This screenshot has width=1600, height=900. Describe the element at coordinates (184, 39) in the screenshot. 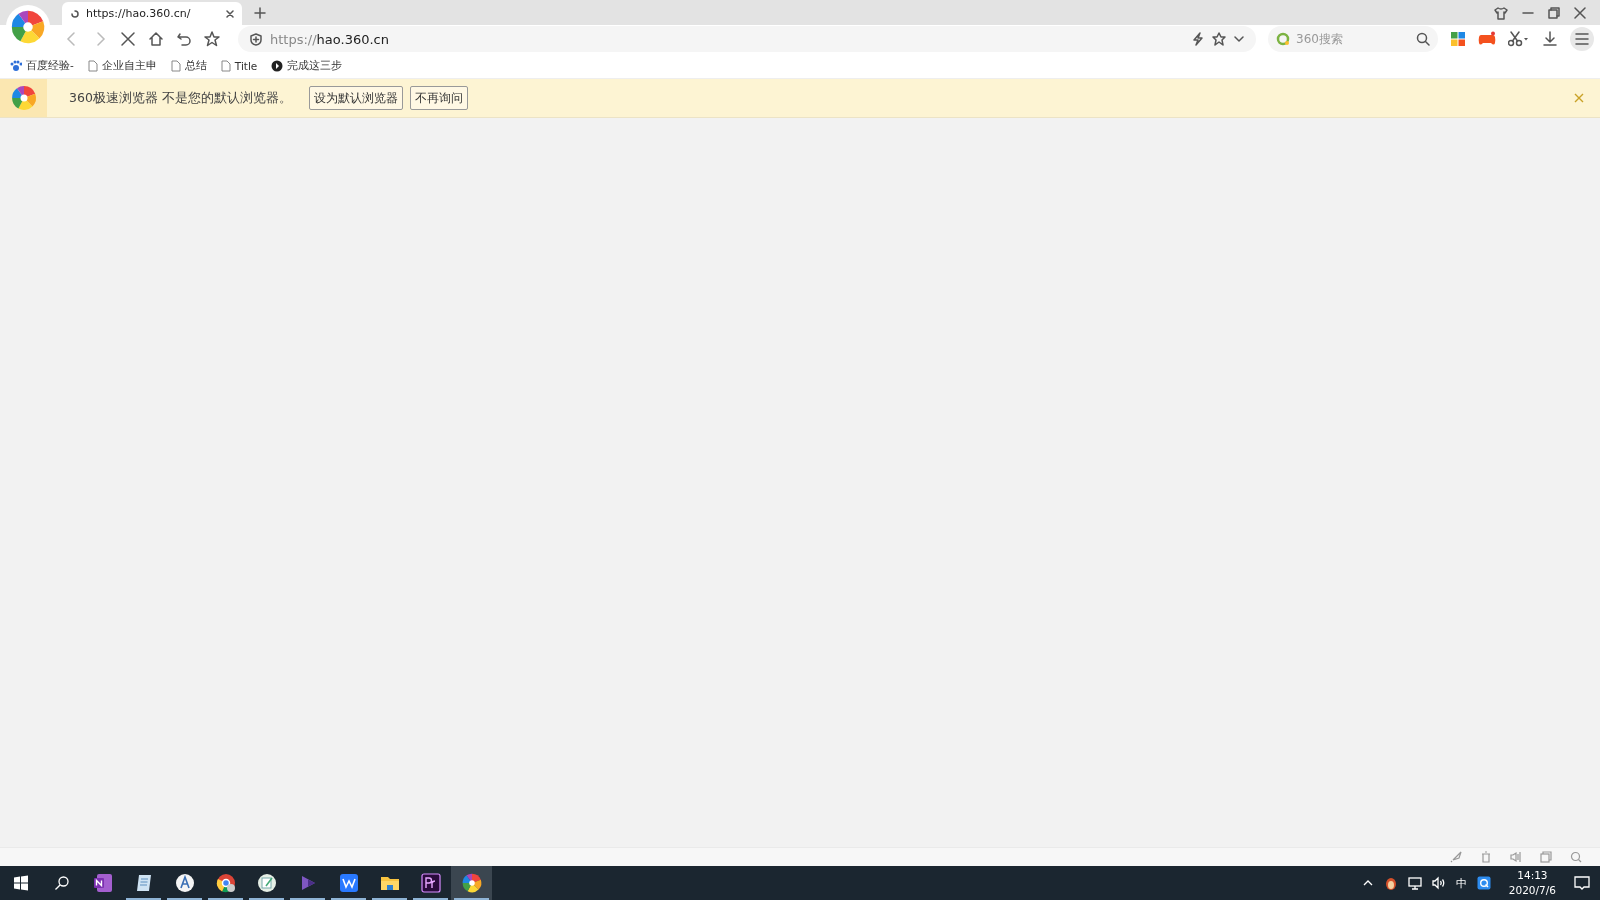

I see `undo-icon` at that location.